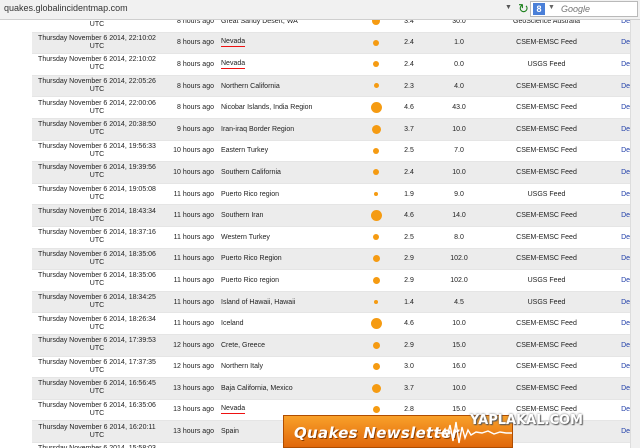  Describe the element at coordinates (97, 254) in the screenshot. I see `date-text: Thursday November 6 2014, 18:35:06` at that location.